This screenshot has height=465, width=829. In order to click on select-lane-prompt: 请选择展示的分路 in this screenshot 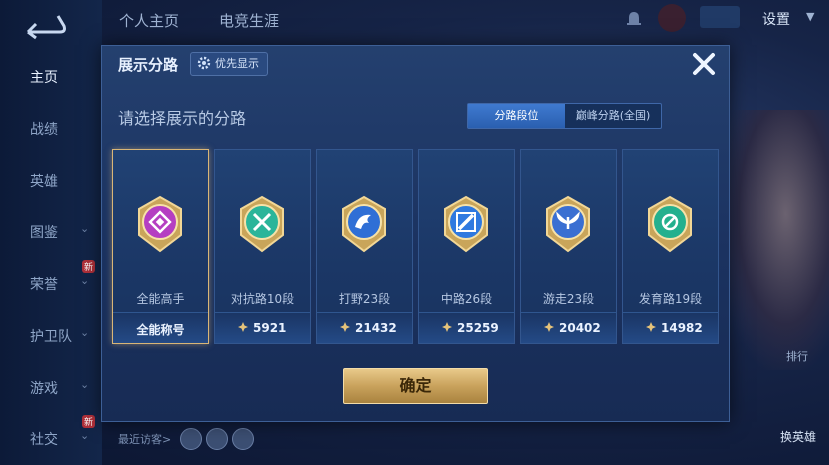, I will do `click(182, 118)`.